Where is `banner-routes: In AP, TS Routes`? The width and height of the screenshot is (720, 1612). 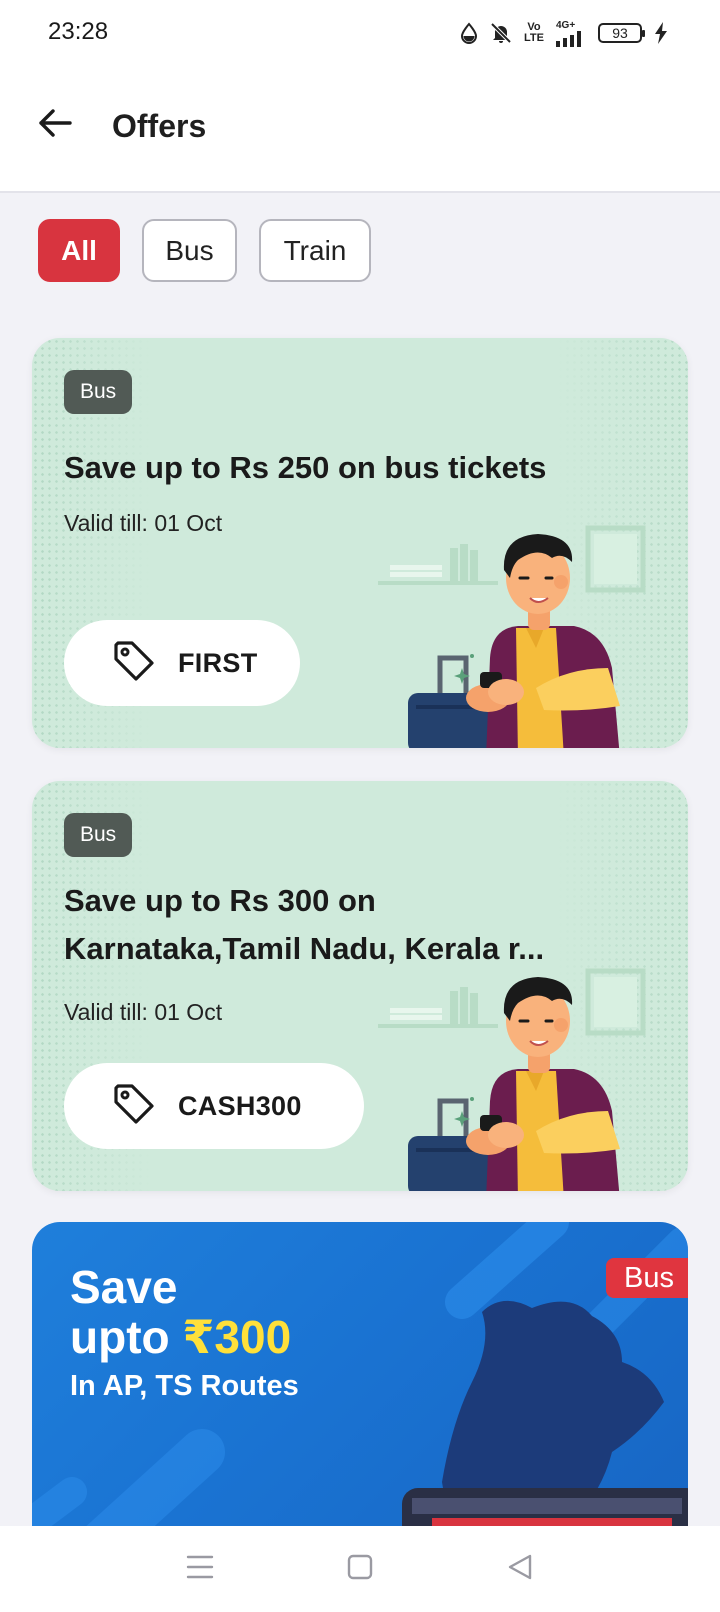
banner-routes: In AP, TS Routes is located at coordinates (184, 1386).